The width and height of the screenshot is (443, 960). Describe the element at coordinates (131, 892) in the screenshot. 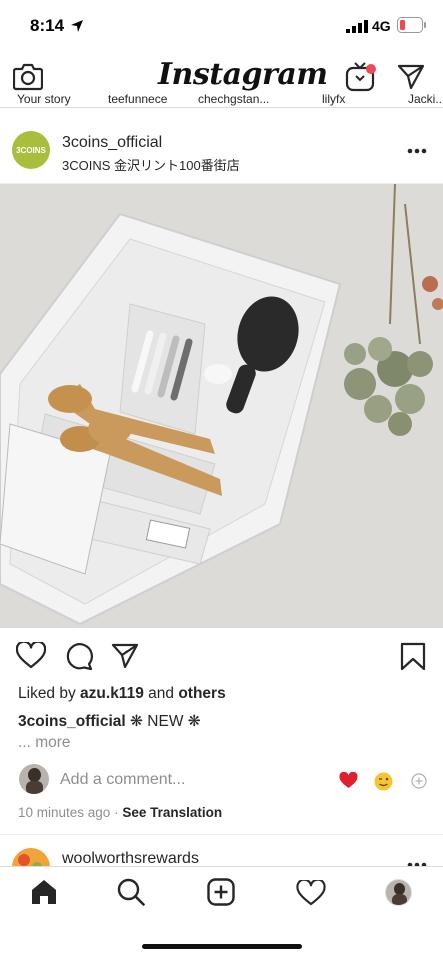

I see `search-icon` at that location.